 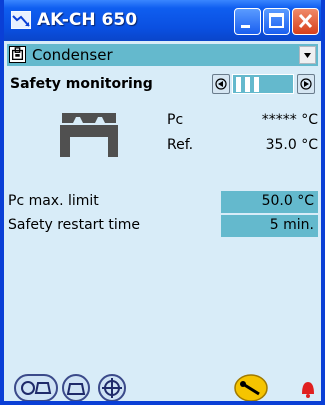 I want to click on close-icon, so click(x=305, y=21).